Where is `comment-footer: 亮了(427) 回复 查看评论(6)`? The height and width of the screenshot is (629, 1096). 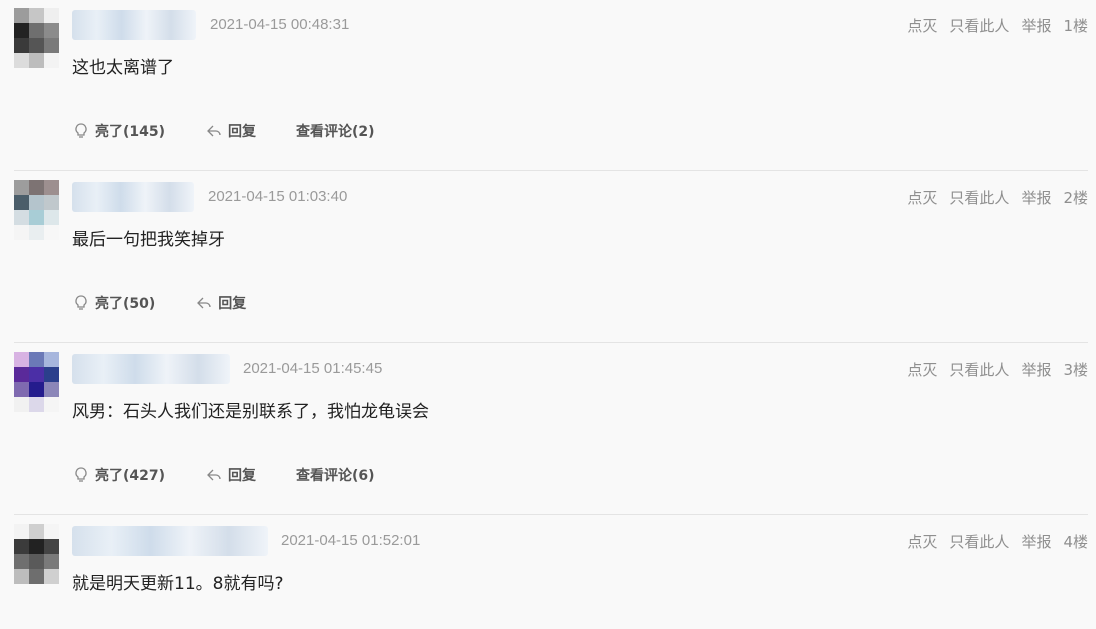
comment-footer: 亮了(427) 回复 查看评论(6) is located at coordinates (243, 475).